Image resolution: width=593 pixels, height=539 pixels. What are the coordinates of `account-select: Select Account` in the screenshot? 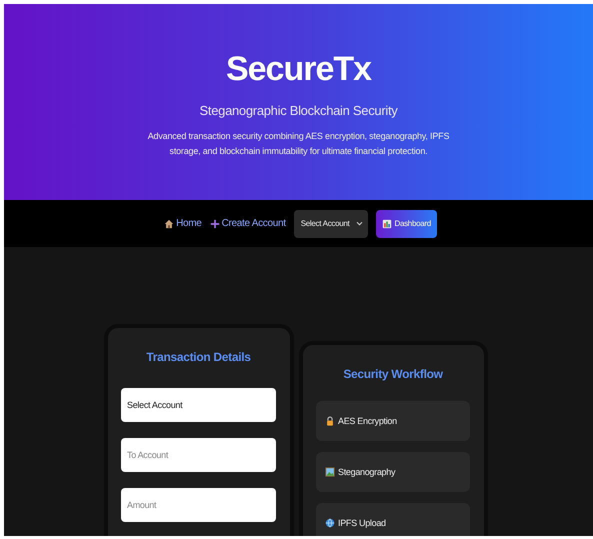 It's located at (198, 405).